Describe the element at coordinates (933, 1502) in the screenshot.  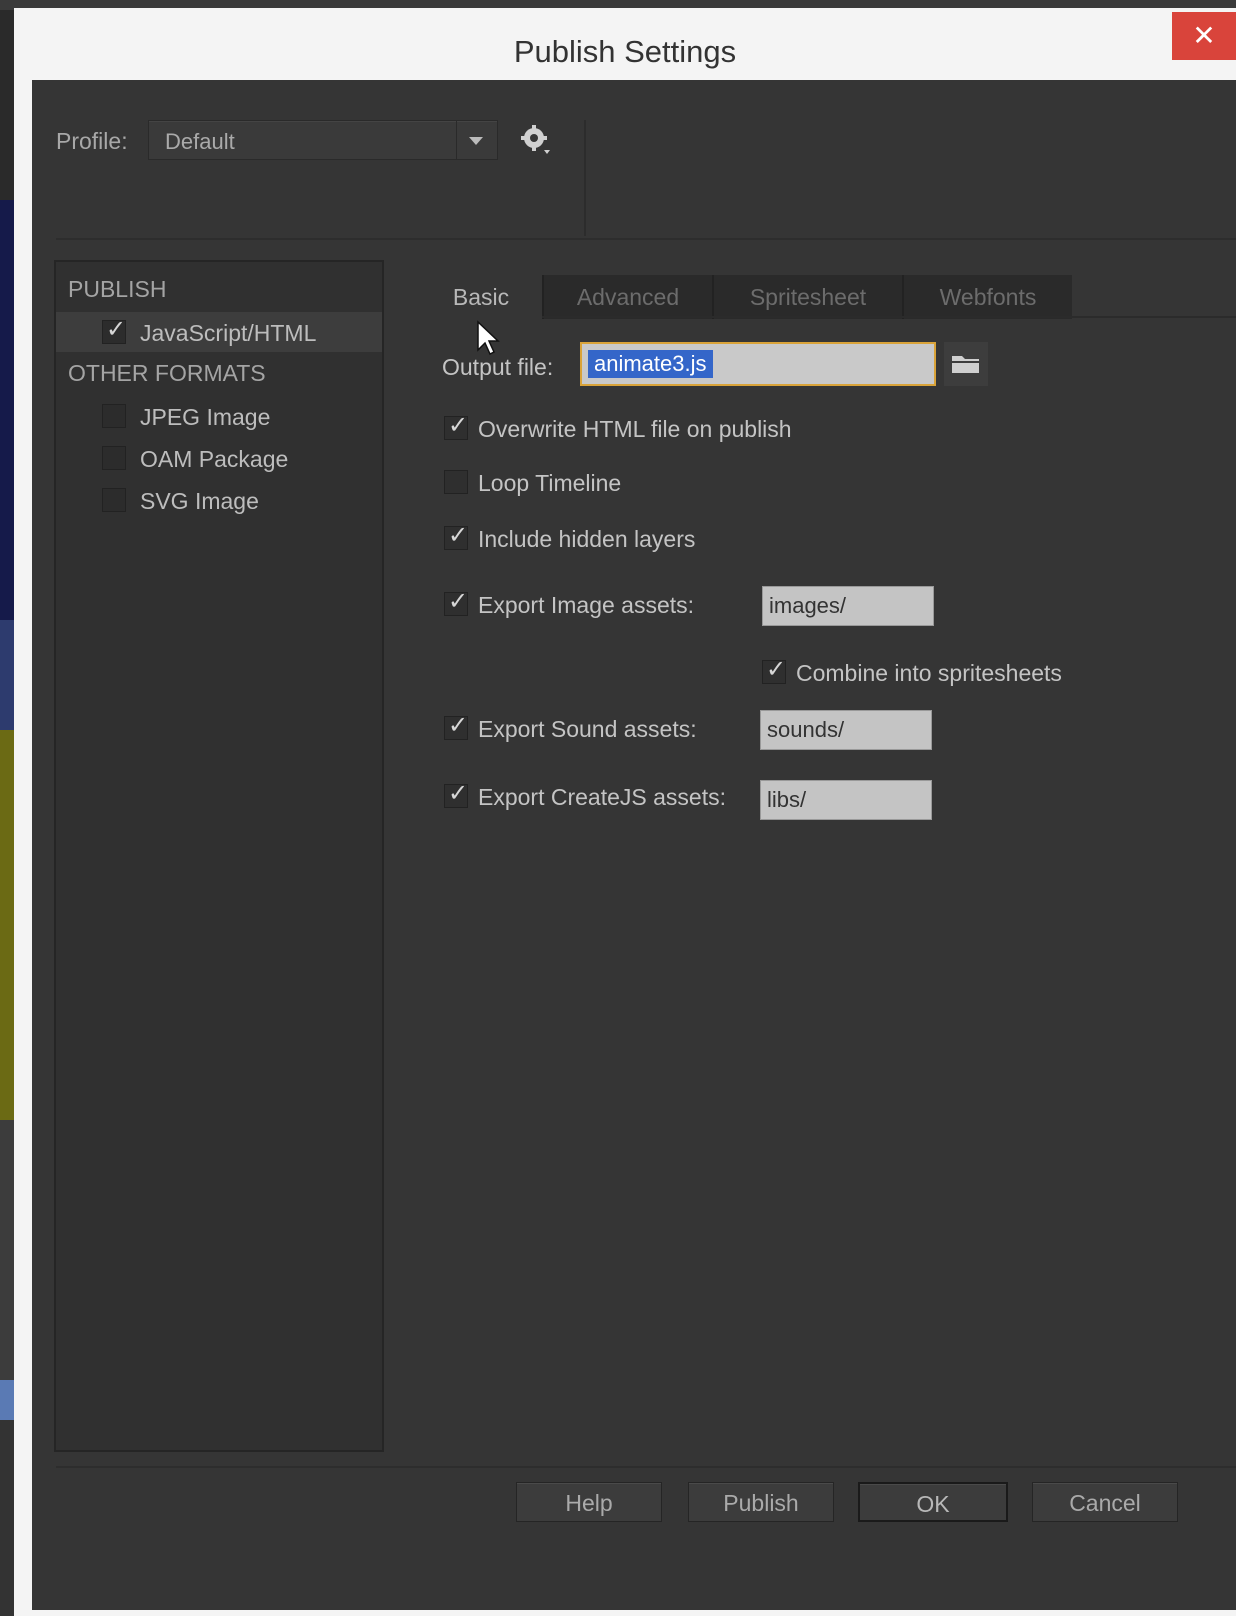
I see `ok-button: OK` at that location.